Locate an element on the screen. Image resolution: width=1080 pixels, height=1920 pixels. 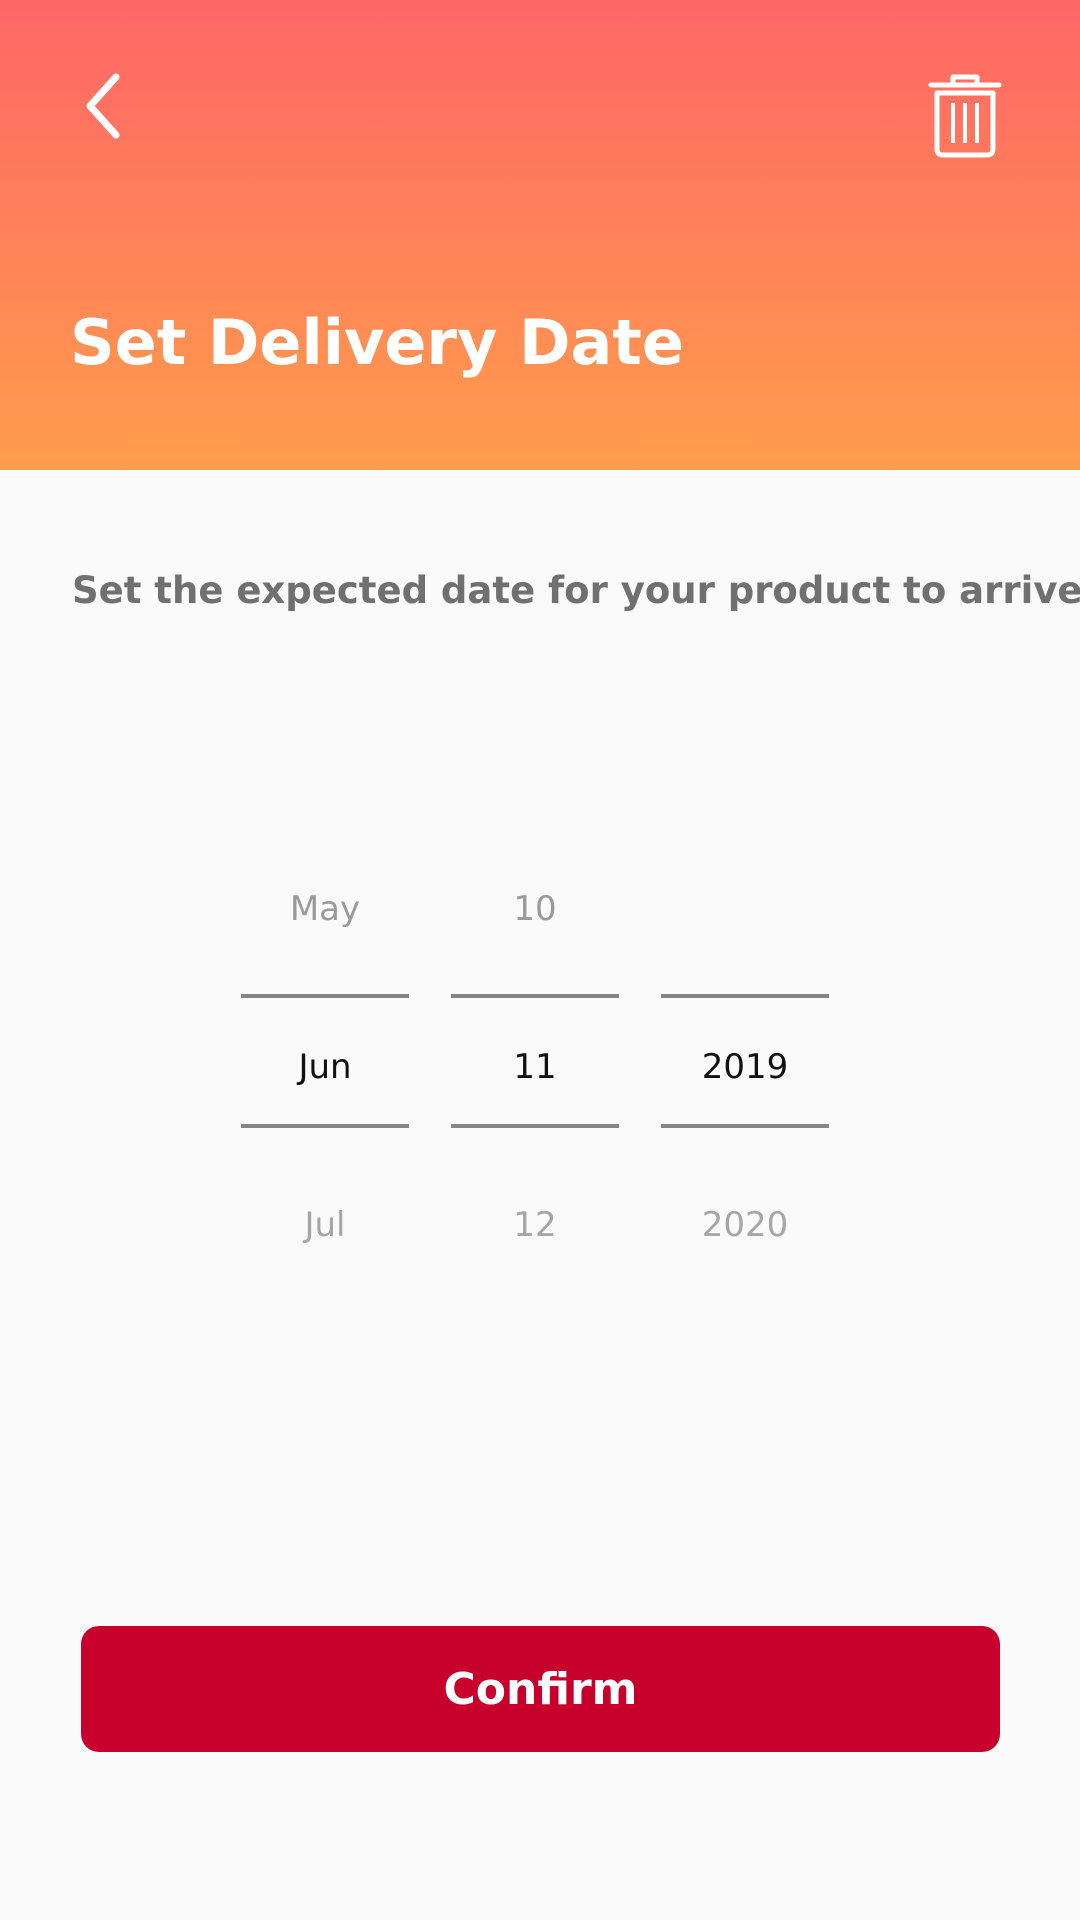
month-option-previous: May is located at coordinates (325, 909).